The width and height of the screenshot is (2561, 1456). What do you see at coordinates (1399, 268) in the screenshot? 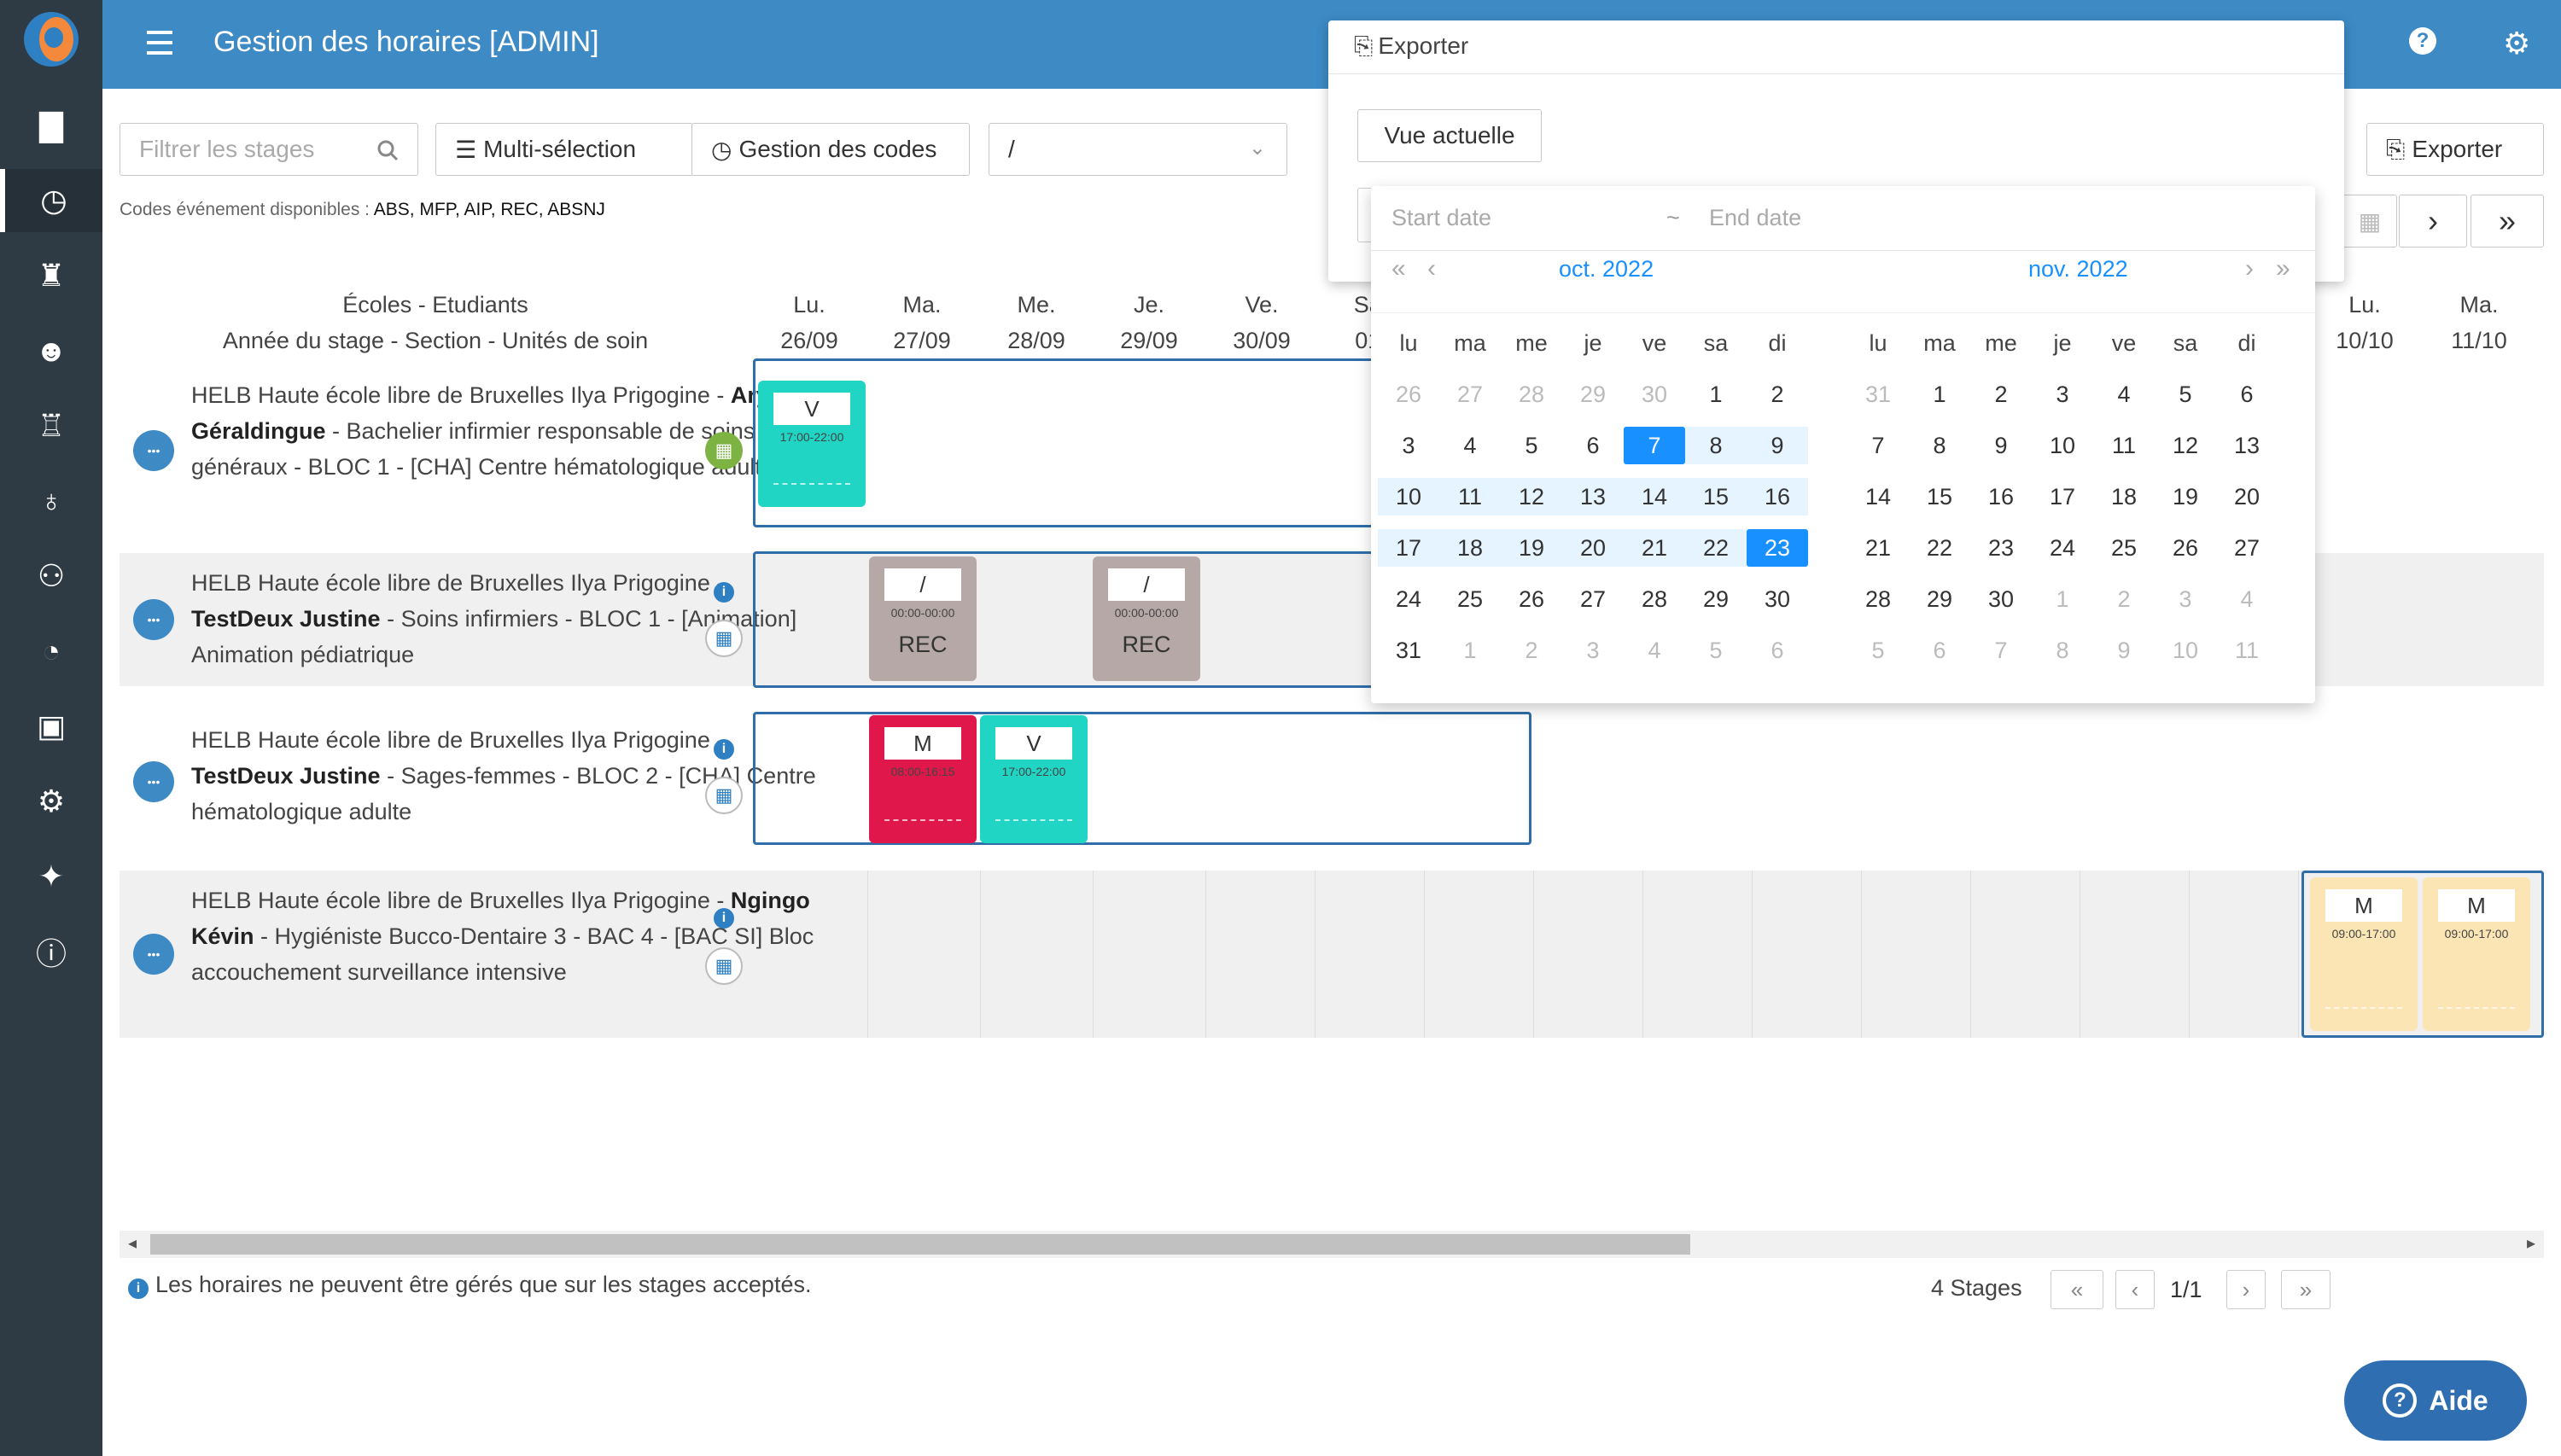
I see `prev-year-icon: «` at bounding box center [1399, 268].